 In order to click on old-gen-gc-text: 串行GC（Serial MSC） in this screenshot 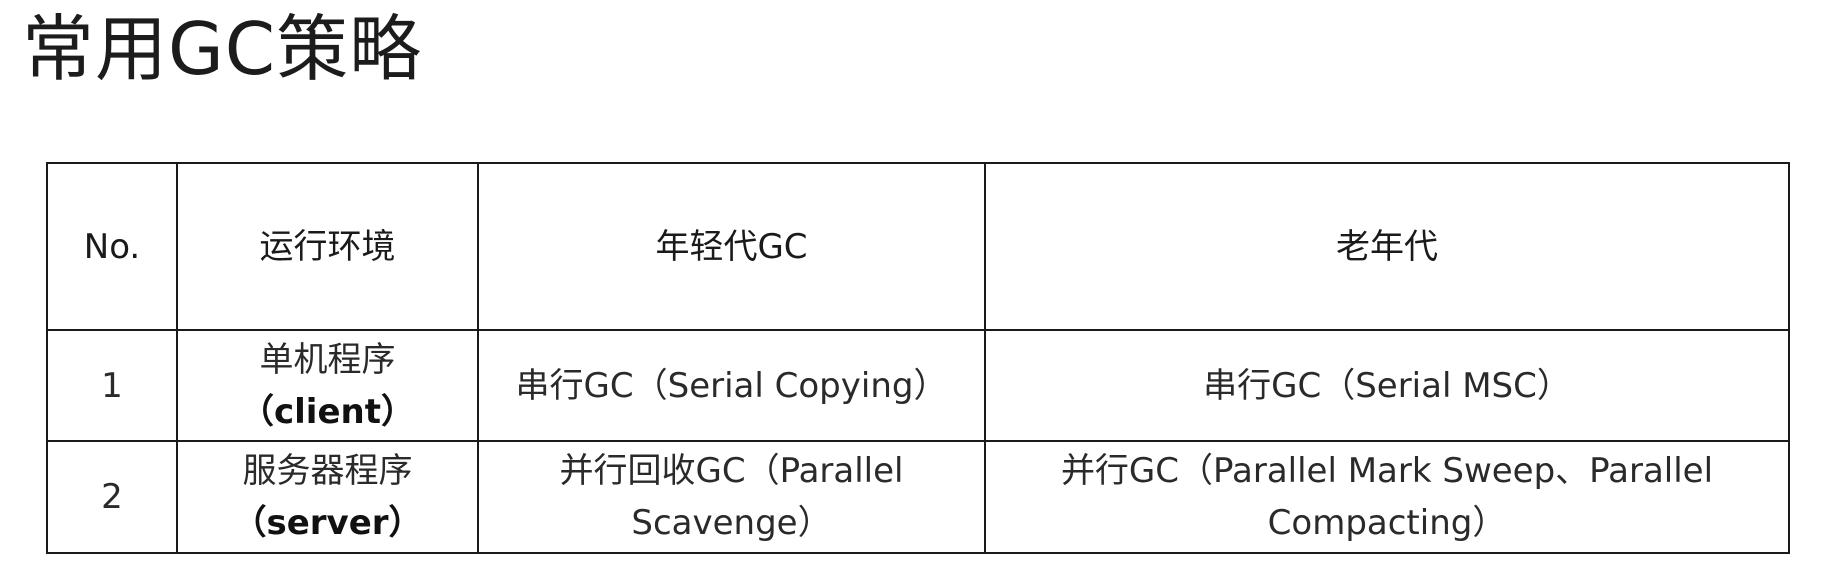, I will do `click(1387, 385)`.